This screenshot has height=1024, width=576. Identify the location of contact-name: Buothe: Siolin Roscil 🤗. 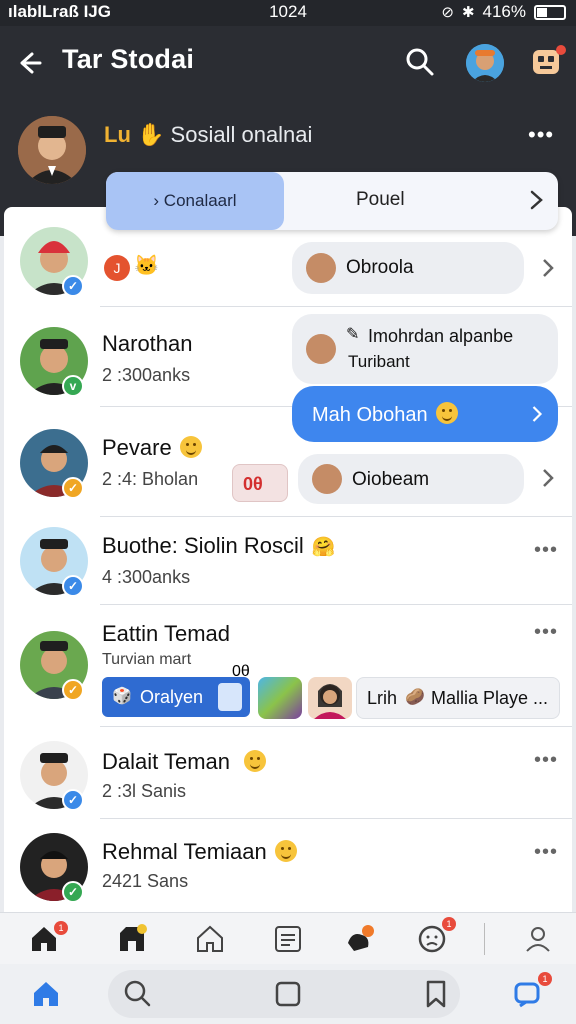
(218, 546).